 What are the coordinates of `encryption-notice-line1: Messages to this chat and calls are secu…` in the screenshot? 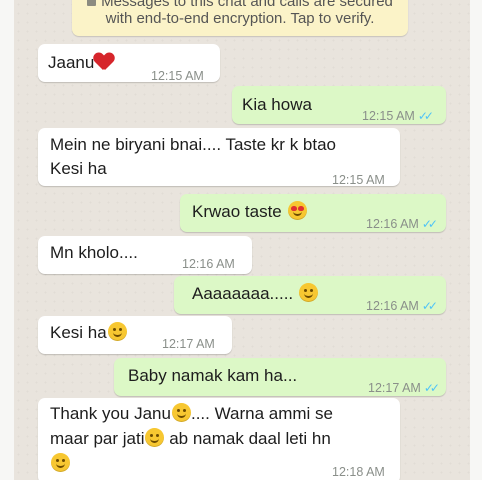 It's located at (247, 5).